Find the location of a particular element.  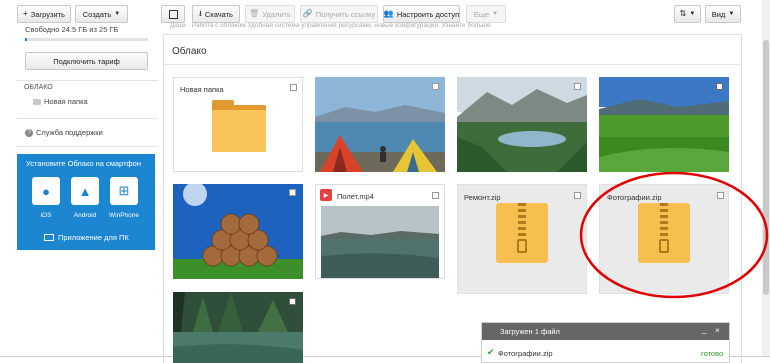

close-icon: × is located at coordinates (717, 331).